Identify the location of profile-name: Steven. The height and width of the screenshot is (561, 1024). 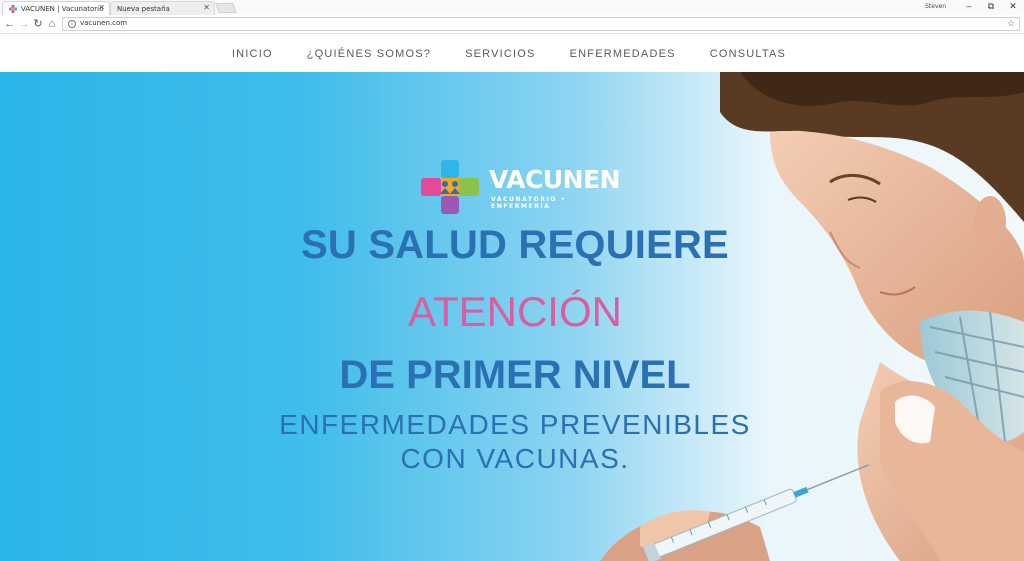
(935, 6).